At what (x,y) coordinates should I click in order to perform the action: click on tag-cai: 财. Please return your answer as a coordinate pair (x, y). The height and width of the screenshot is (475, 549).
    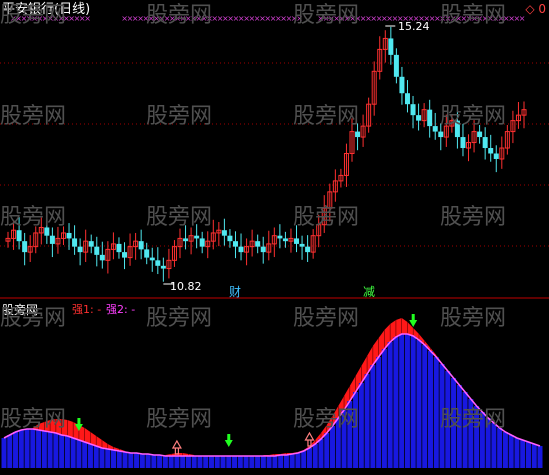
    Looking at the image, I should click on (235, 292).